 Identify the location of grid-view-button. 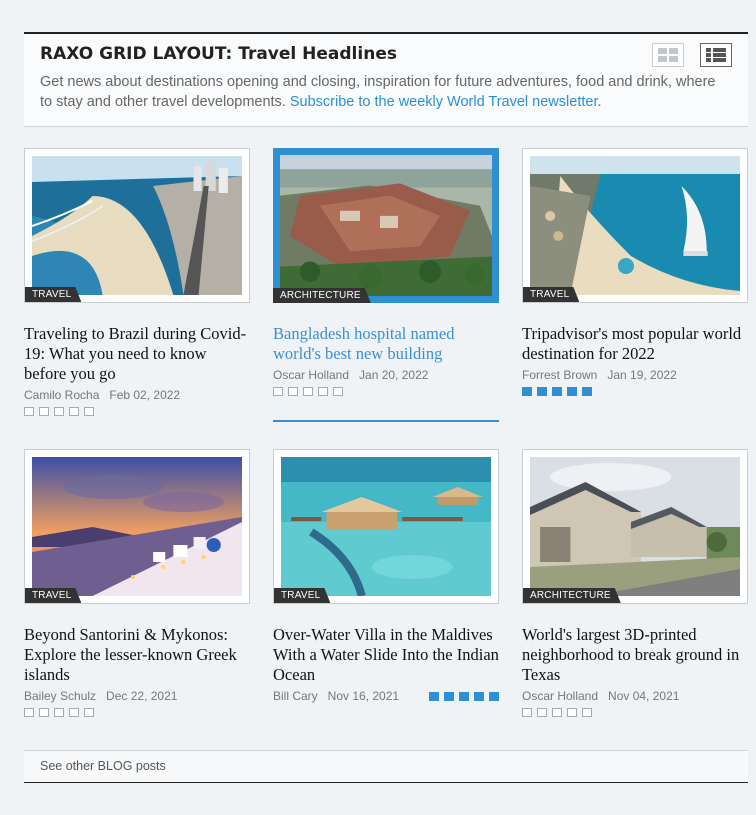
(668, 55).